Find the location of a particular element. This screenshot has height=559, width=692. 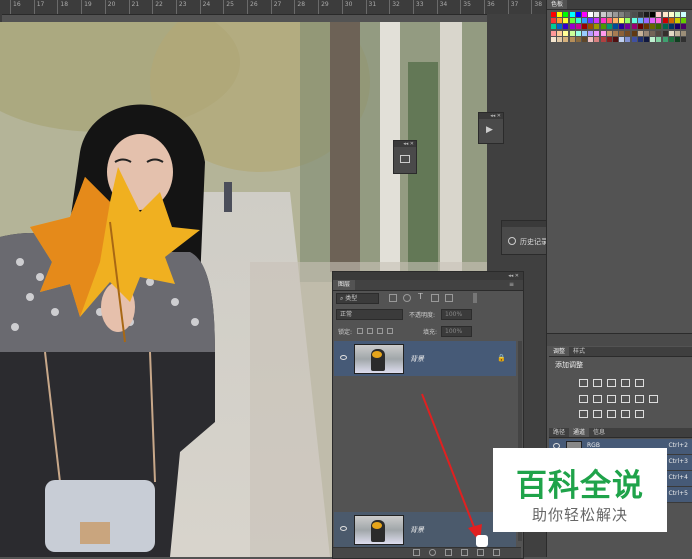

opacity-field: 100% is located at coordinates (456, 314).